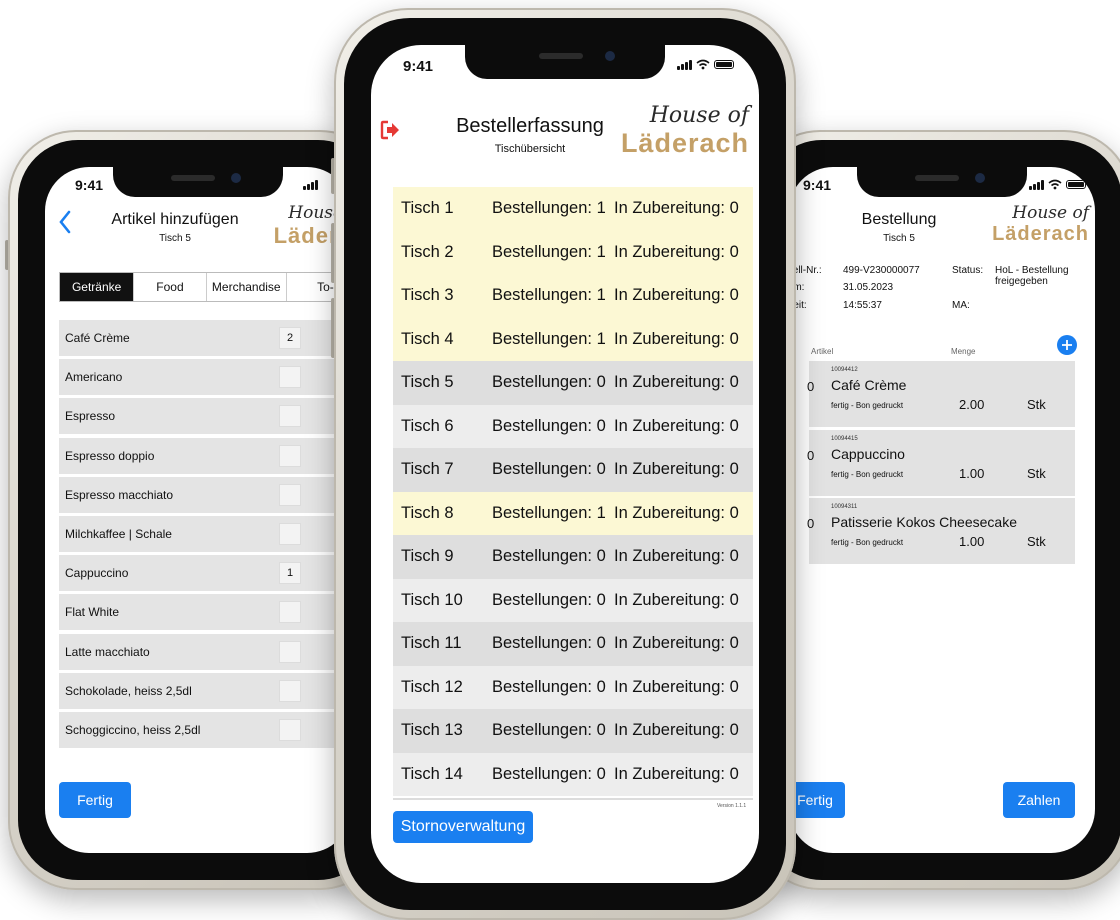 The image size is (1120, 920). I want to click on page-subtitle: Tisch 5, so click(175, 238).